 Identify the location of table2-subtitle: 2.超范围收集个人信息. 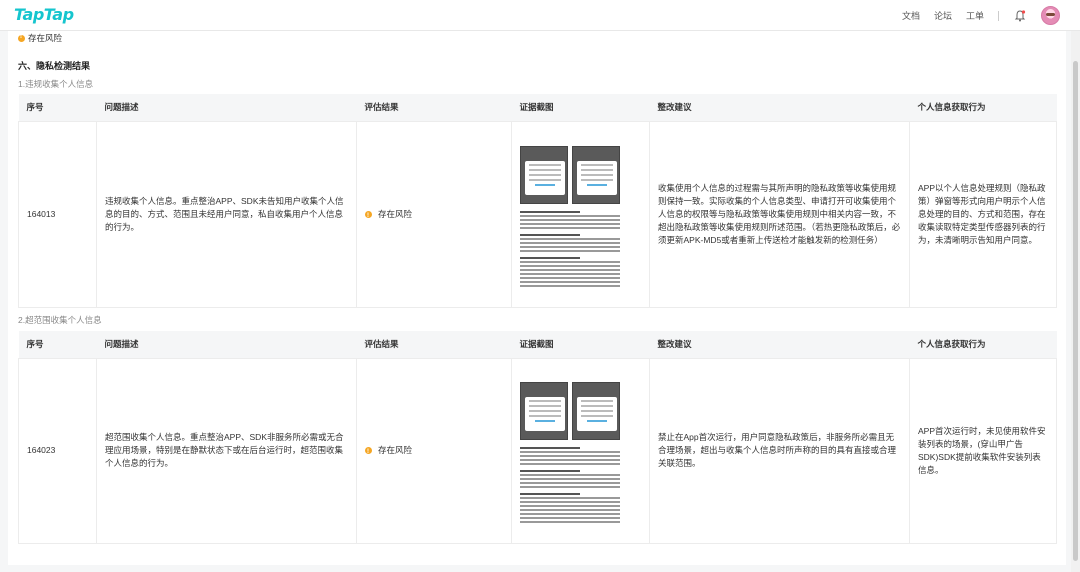
(60, 320).